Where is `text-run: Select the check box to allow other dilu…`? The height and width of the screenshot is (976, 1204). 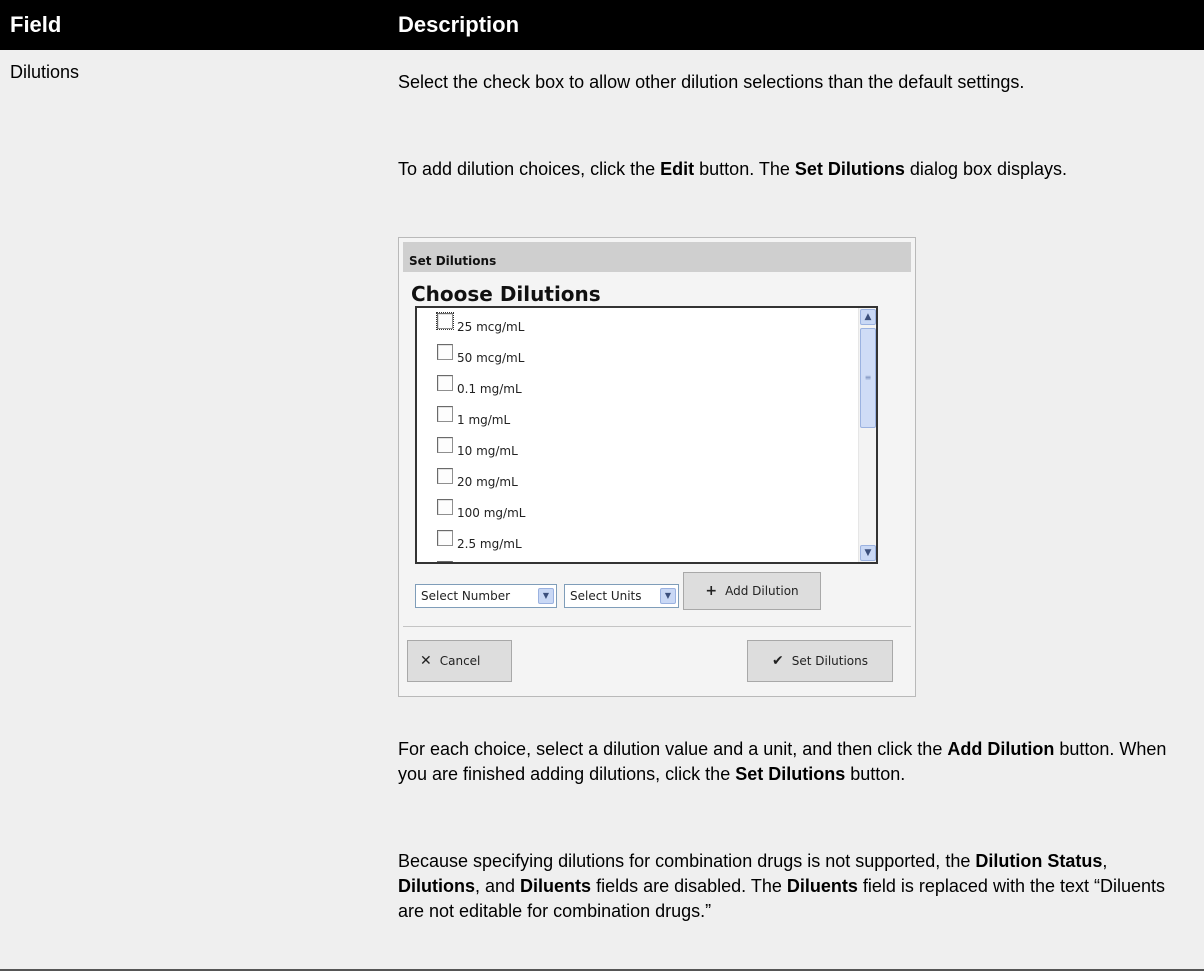 text-run: Select the check box to allow other dilu… is located at coordinates (711, 82).